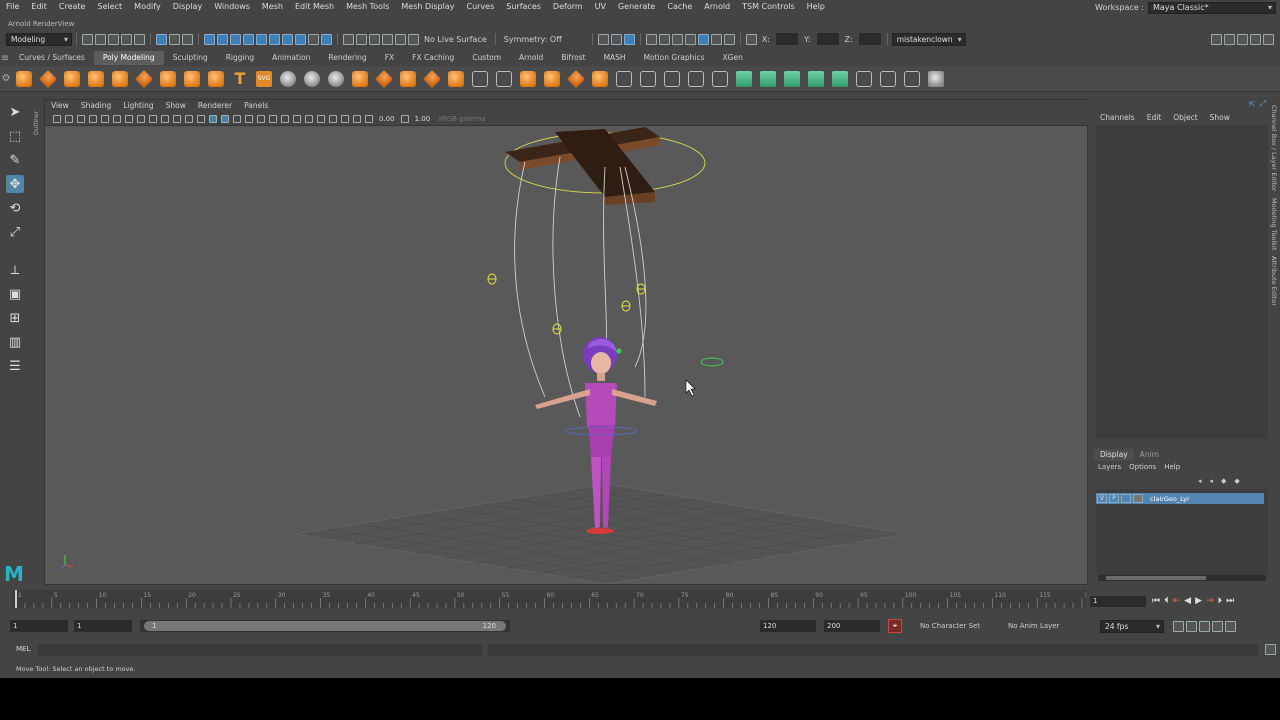  What do you see at coordinates (852, 626) in the screenshot?
I see `animation-end-field: 200` at bounding box center [852, 626].